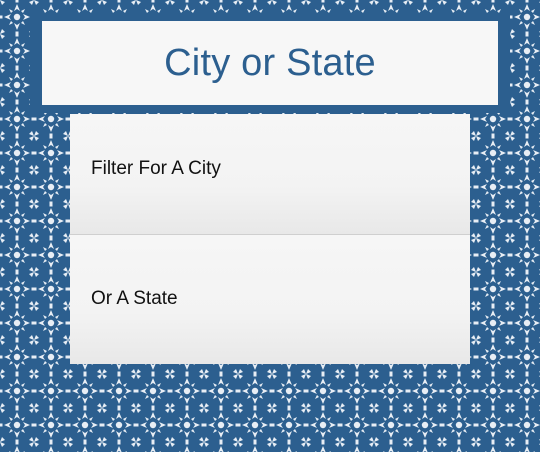  Describe the element at coordinates (134, 298) in the screenshot. I see `menu-item-label: Or A State` at that location.